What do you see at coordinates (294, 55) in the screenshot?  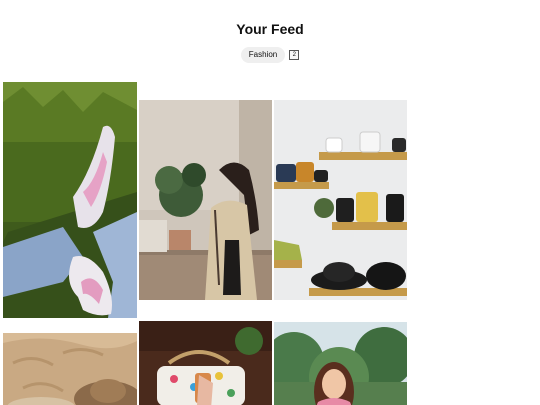 I see `filter-count-badge: 2` at bounding box center [294, 55].